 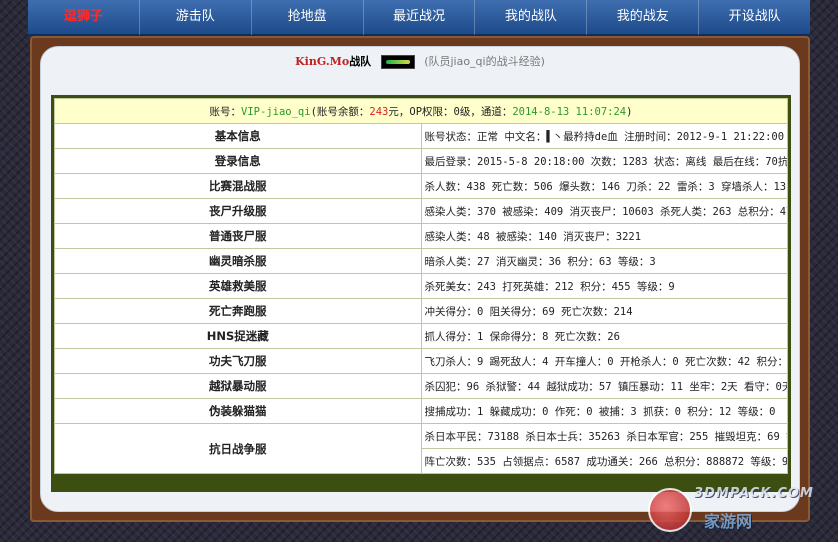 I want to click on team-name: KinG.Mo, so click(x=322, y=61).